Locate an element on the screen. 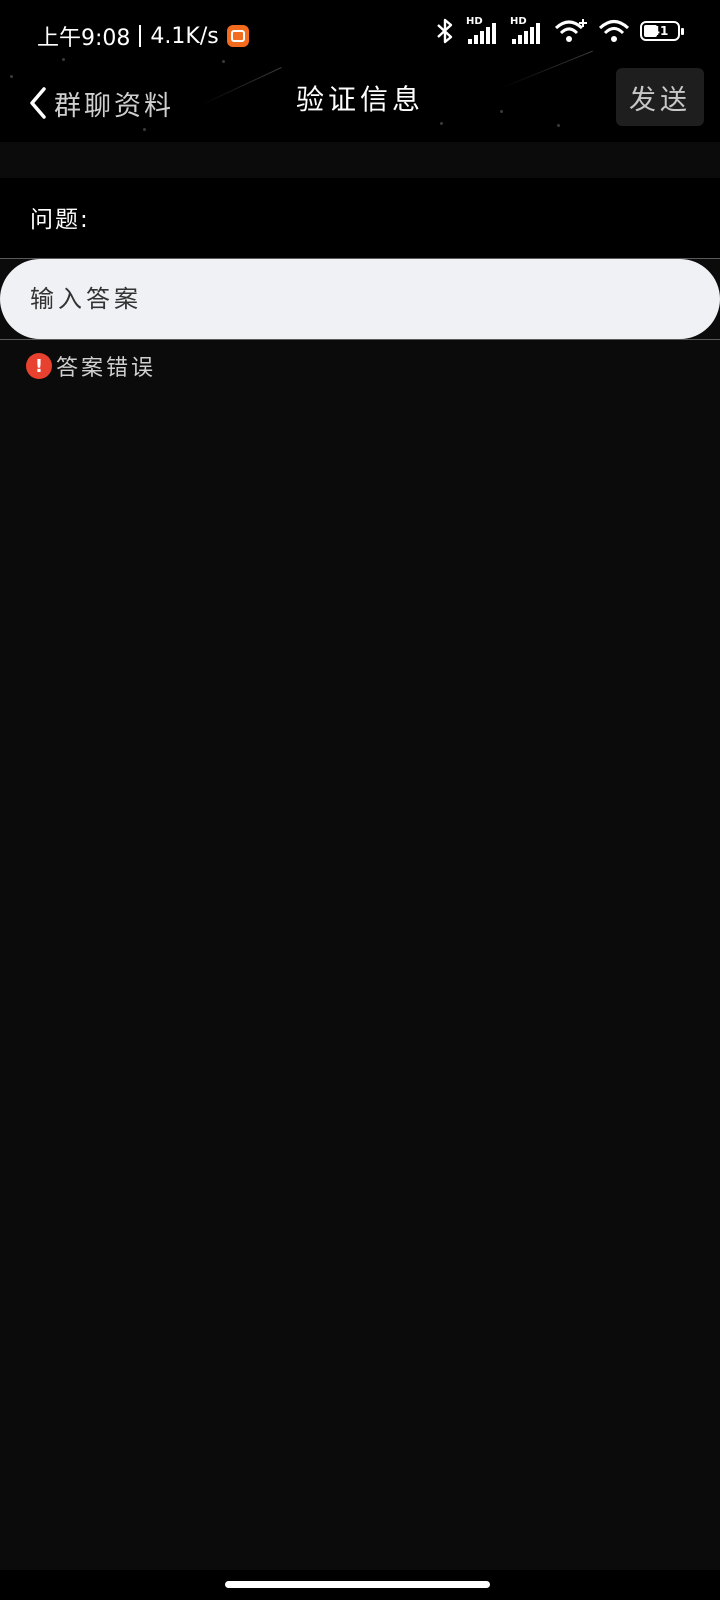 The width and height of the screenshot is (720, 1600). home-indicator is located at coordinates (357, 1584).